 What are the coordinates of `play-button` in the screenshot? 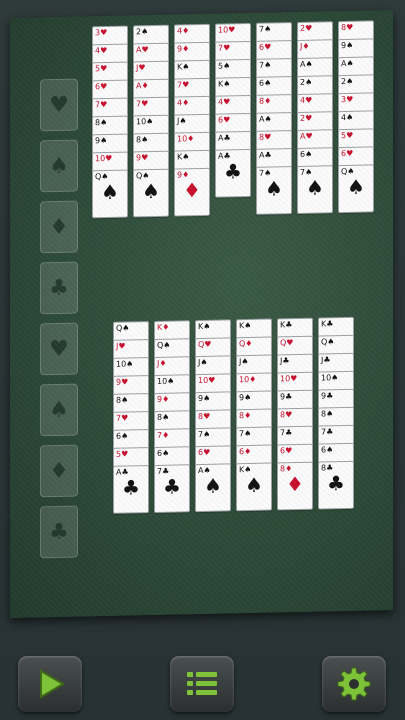 It's located at (50, 684).